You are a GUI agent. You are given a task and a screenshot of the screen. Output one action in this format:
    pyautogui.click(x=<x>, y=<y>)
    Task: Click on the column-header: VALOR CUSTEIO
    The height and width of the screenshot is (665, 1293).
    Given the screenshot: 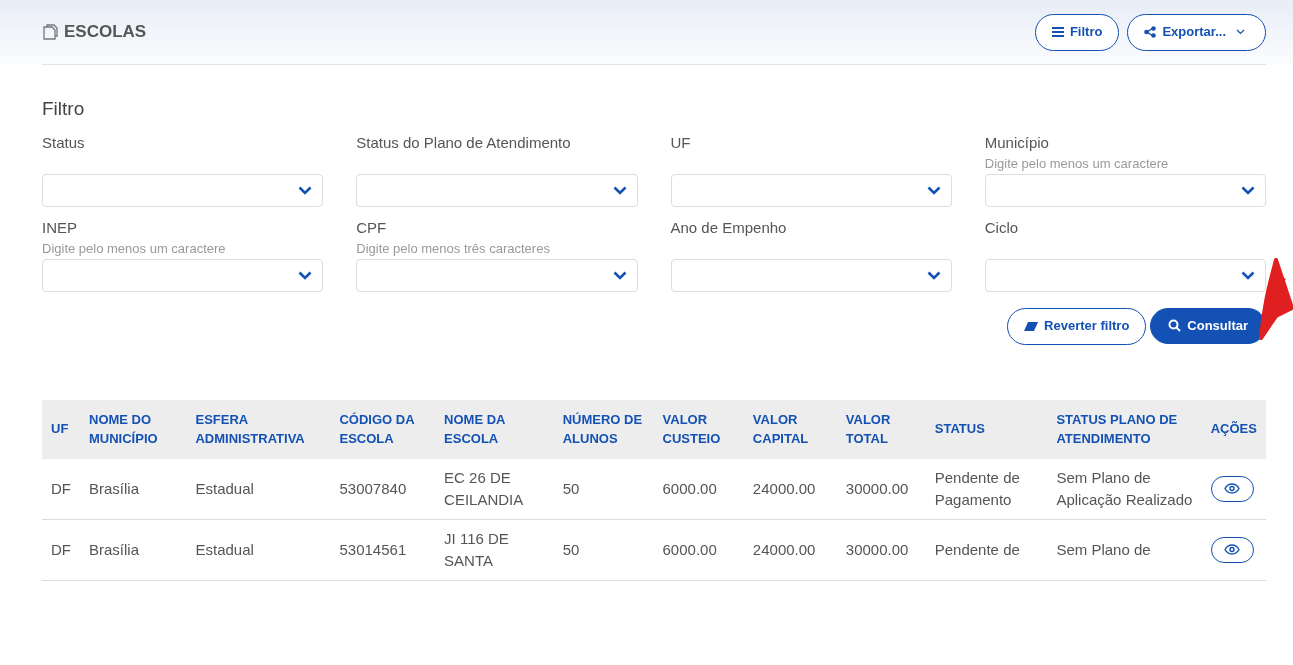 What is the action you would take?
    pyautogui.click(x=698, y=429)
    